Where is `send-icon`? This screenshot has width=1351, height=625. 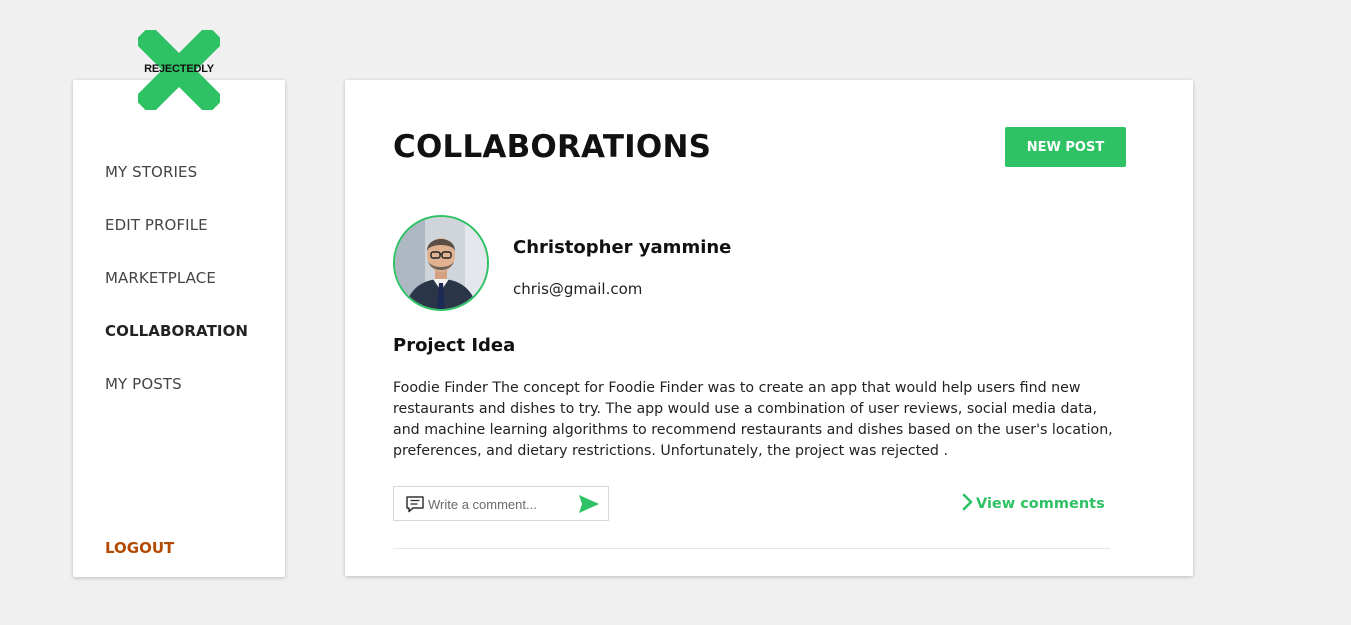 send-icon is located at coordinates (589, 506).